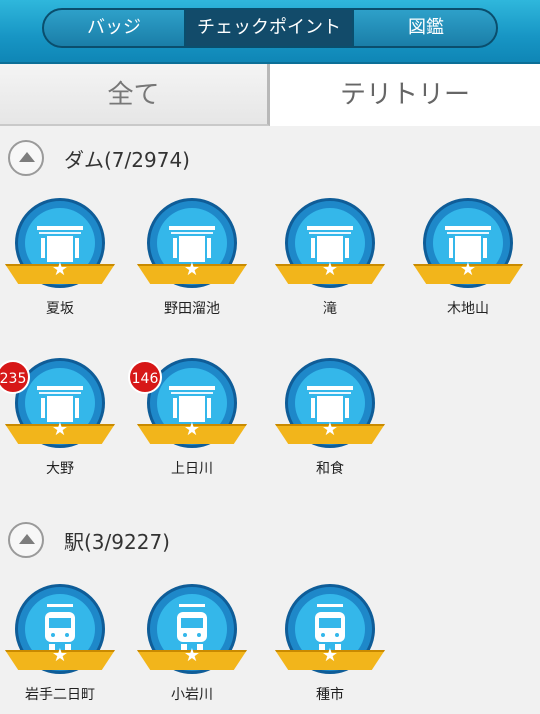 This screenshot has height=714, width=540. I want to click on checkpoint-name: 岩手二日町, so click(60, 695).